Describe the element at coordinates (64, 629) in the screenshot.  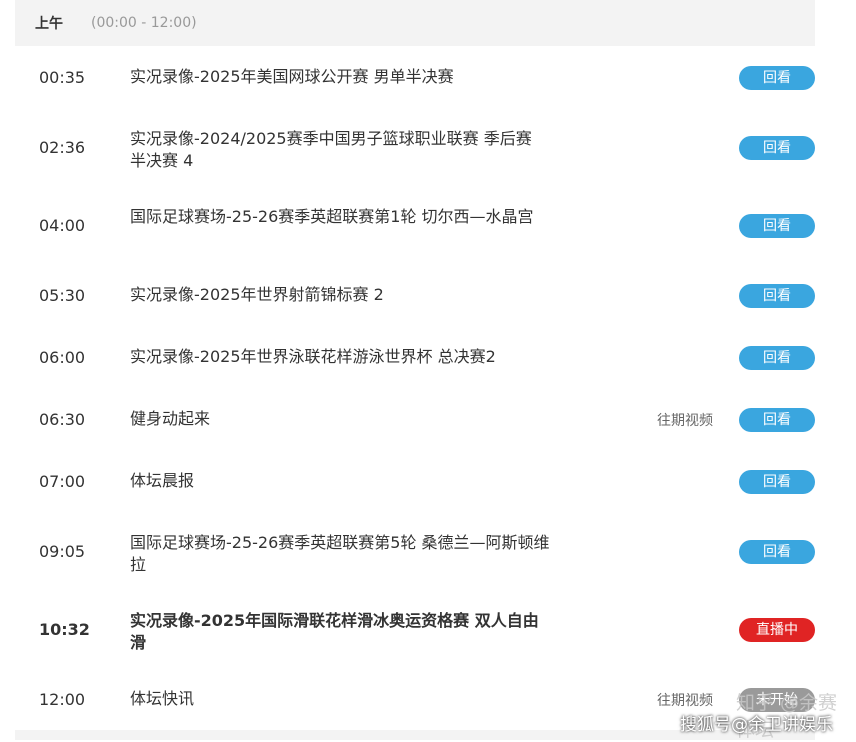
I see `program-time: 10:32` at that location.